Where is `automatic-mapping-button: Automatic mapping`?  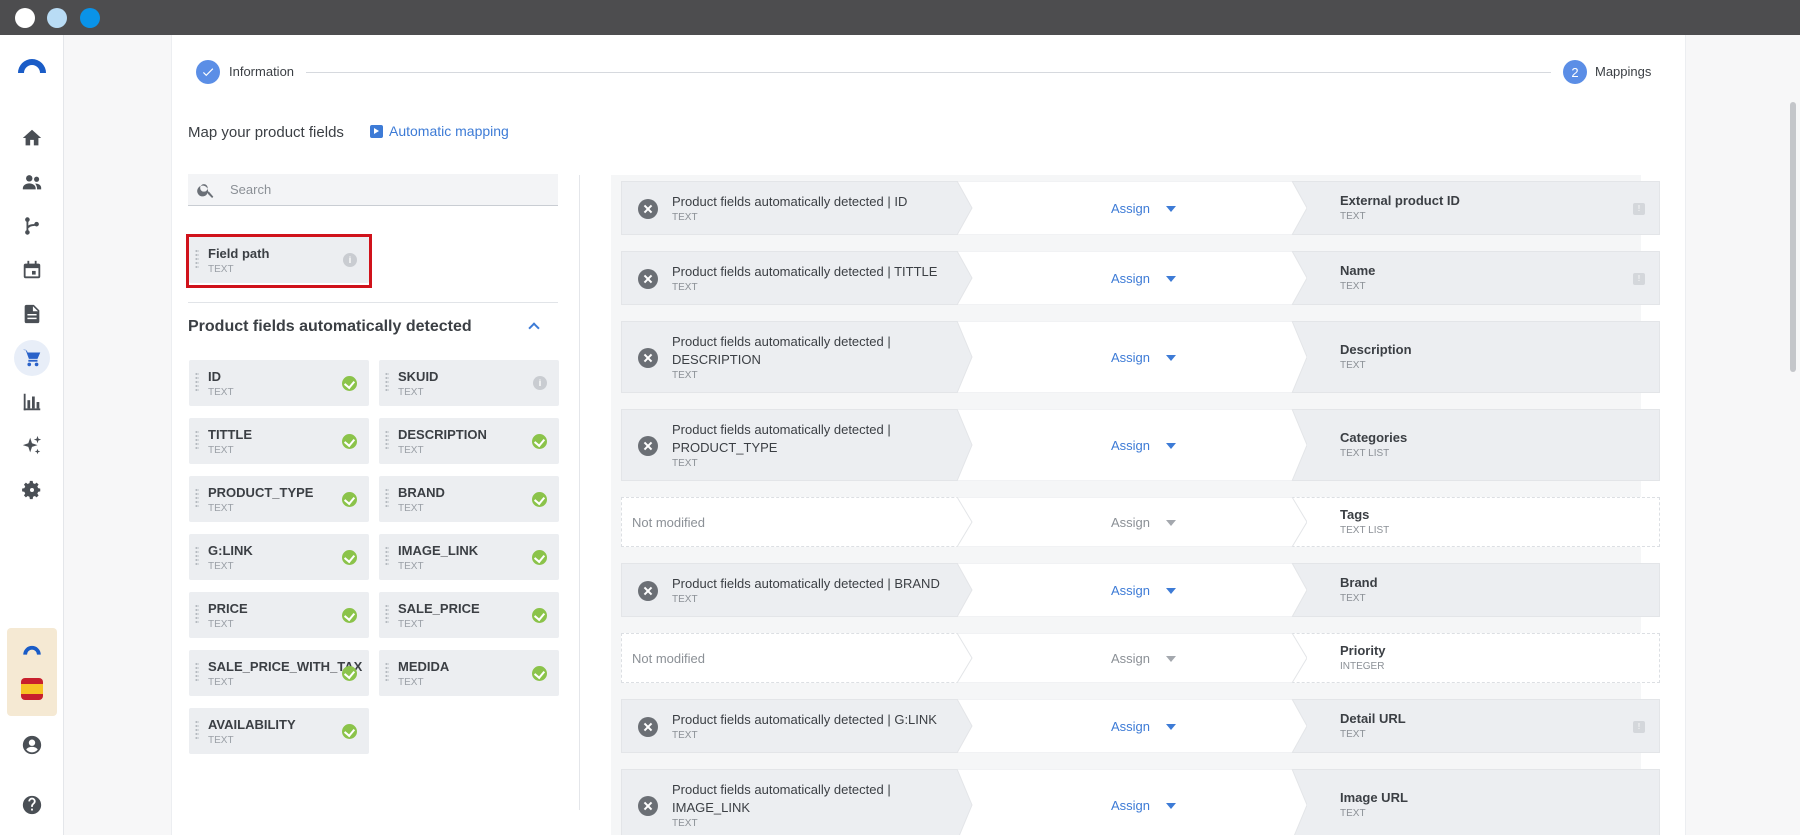 automatic-mapping-button: Automatic mapping is located at coordinates (439, 131).